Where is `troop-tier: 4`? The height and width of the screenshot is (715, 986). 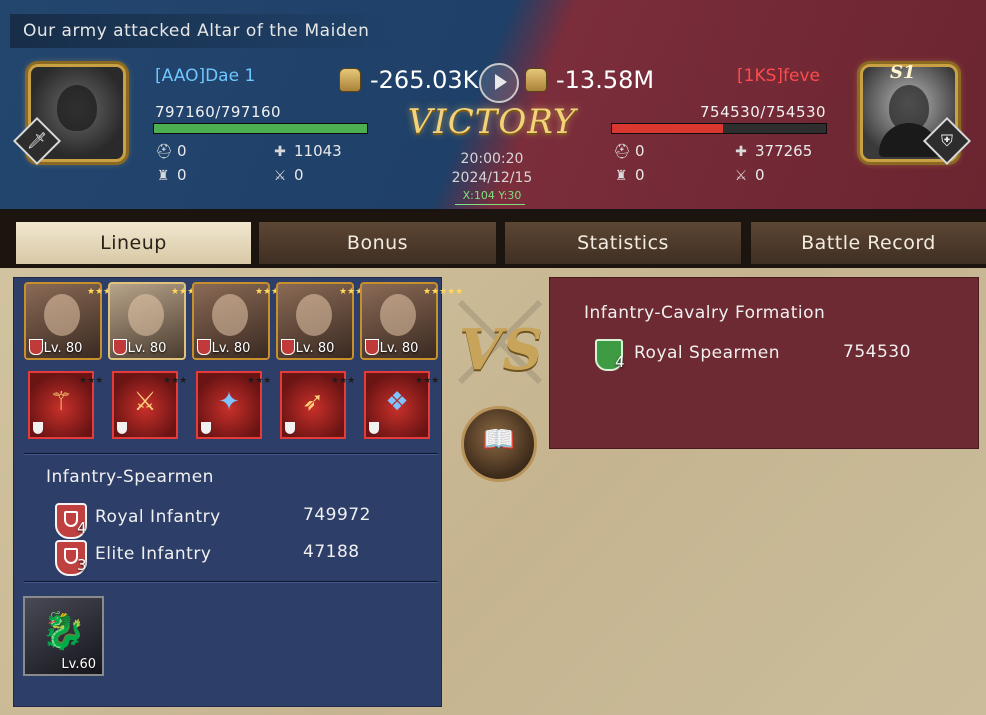 troop-tier: 4 is located at coordinates (82, 528).